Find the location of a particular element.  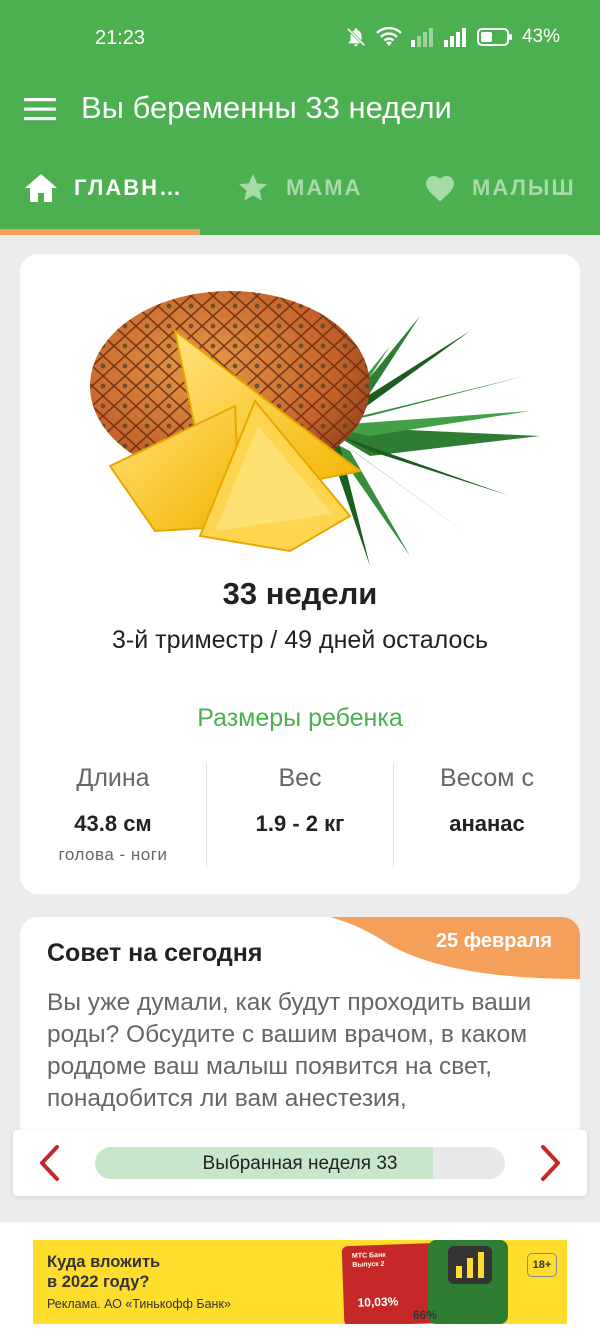

selected-week-label: Выбранная неделя 33 is located at coordinates (300, 1163).